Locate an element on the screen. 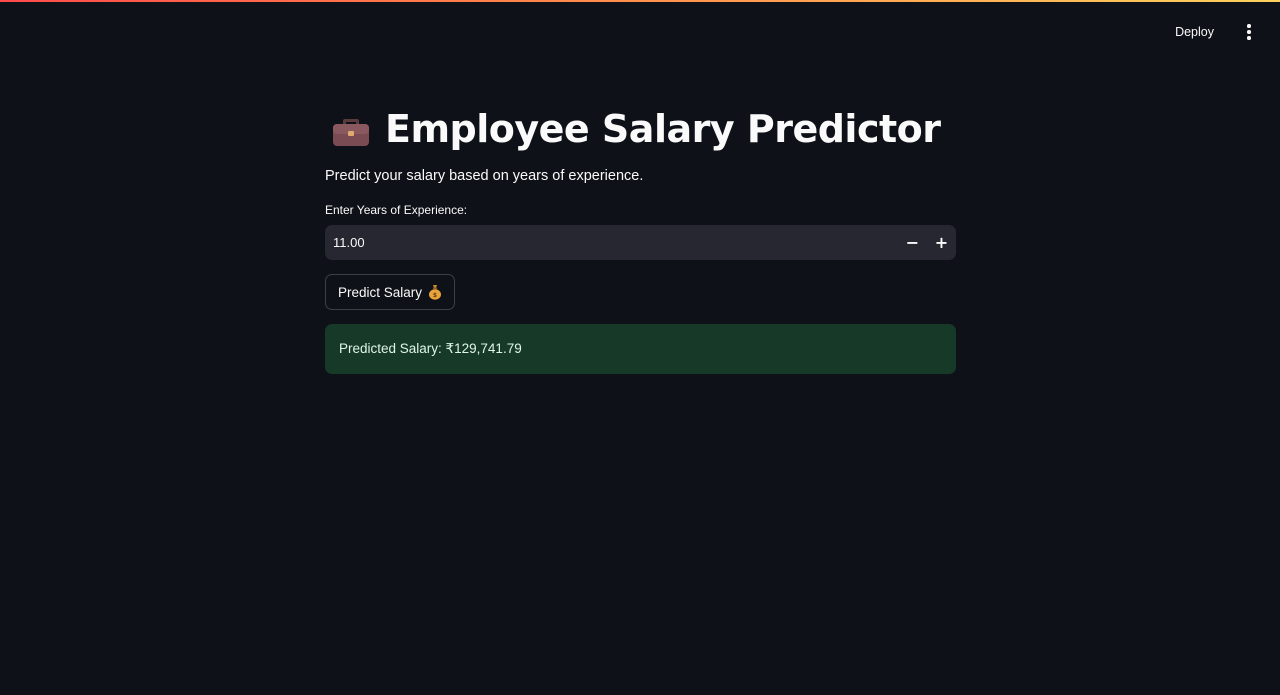 The width and height of the screenshot is (1280, 695). experience-number-input: − + is located at coordinates (640, 242).